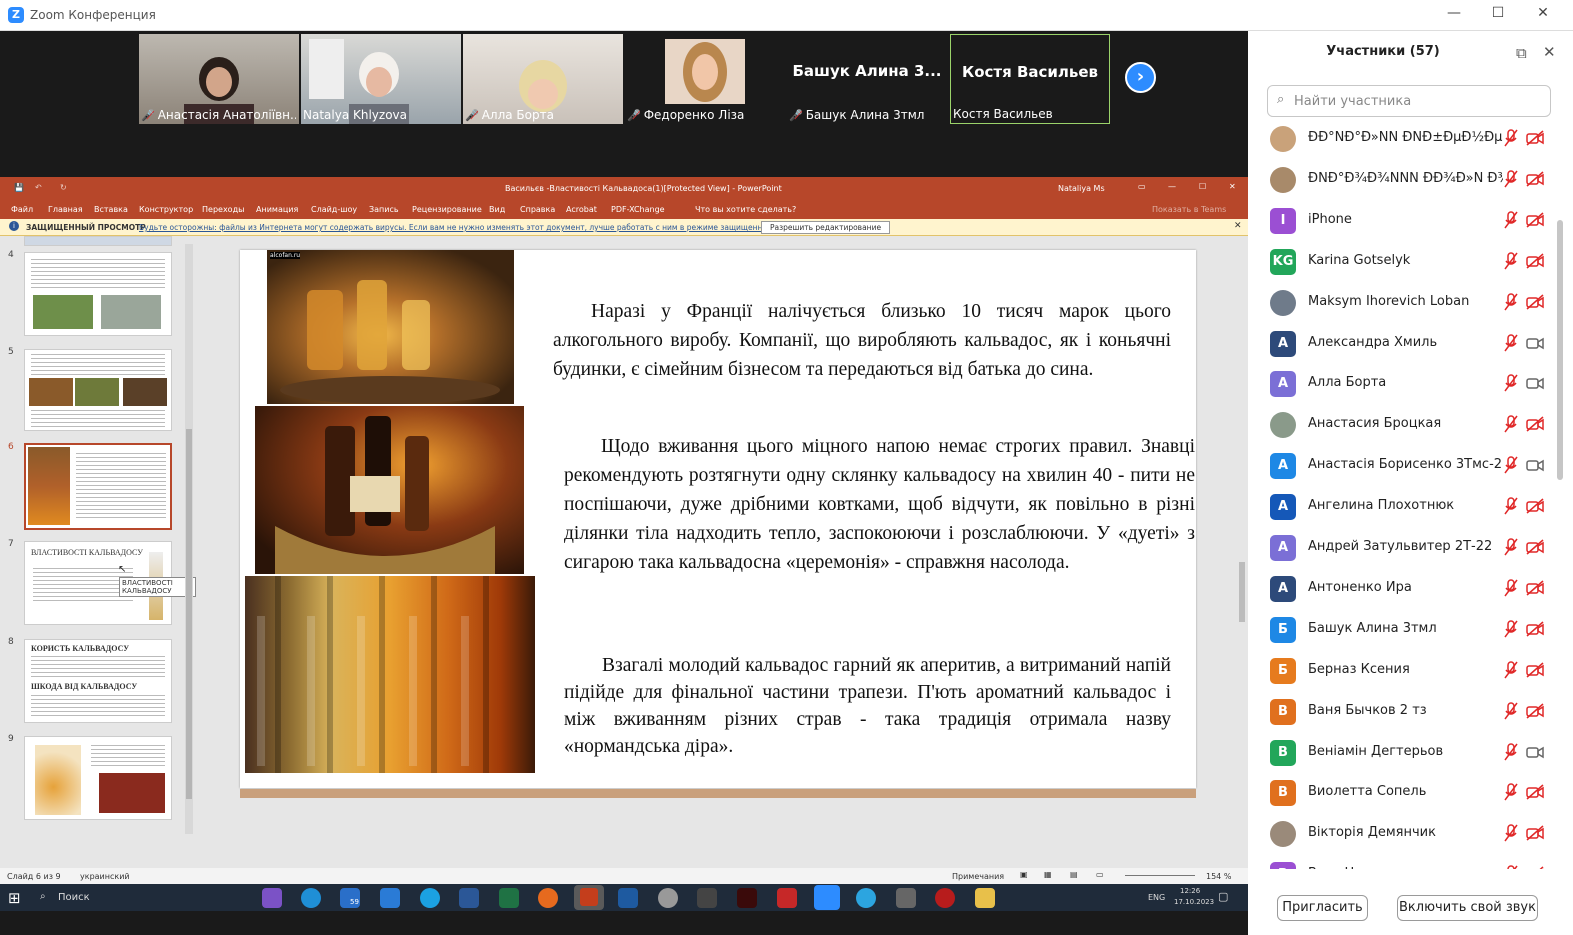  Describe the element at coordinates (1194, 902) in the screenshot. I see `clock-date: 17.10.2023` at that location.